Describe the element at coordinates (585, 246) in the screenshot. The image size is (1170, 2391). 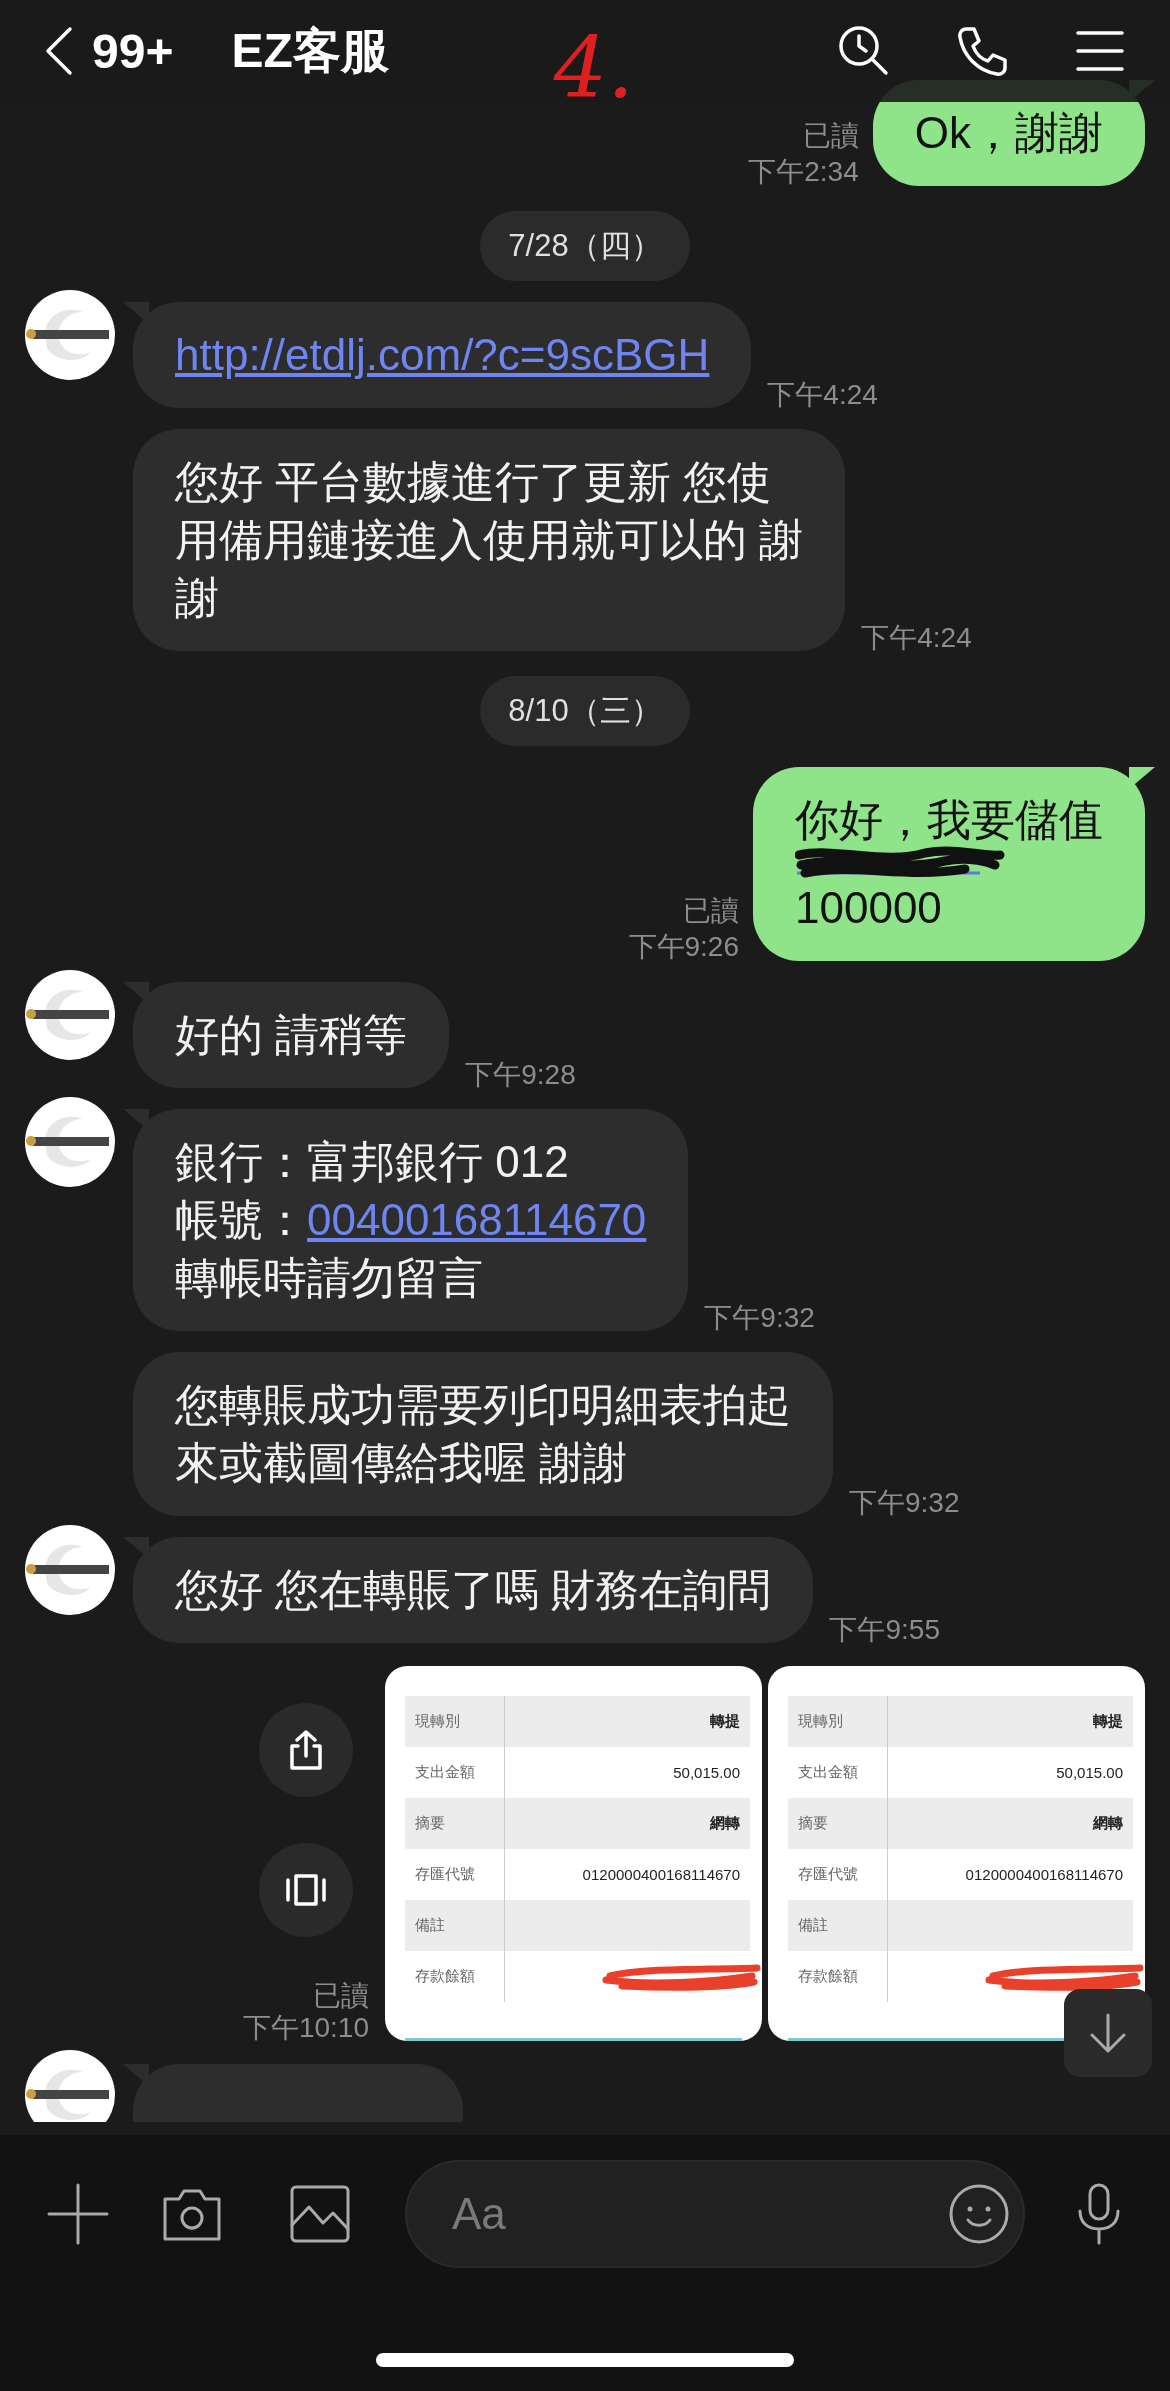
I see `date-label: 7/28（四）` at that location.